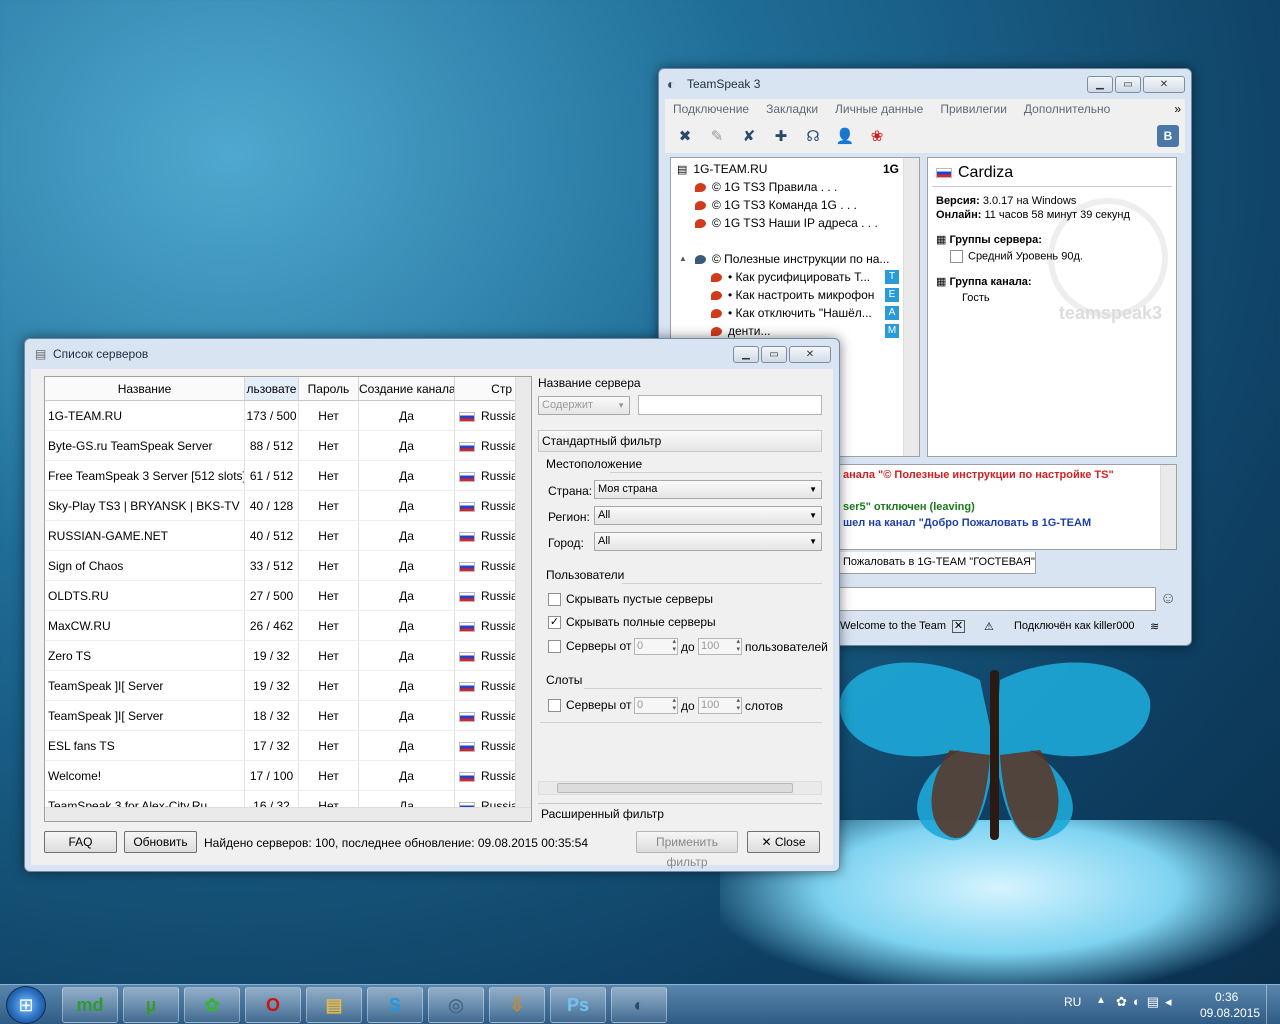  What do you see at coordinates (958, 626) in the screenshot?
I see `close-tab-icon: ✕` at bounding box center [958, 626].